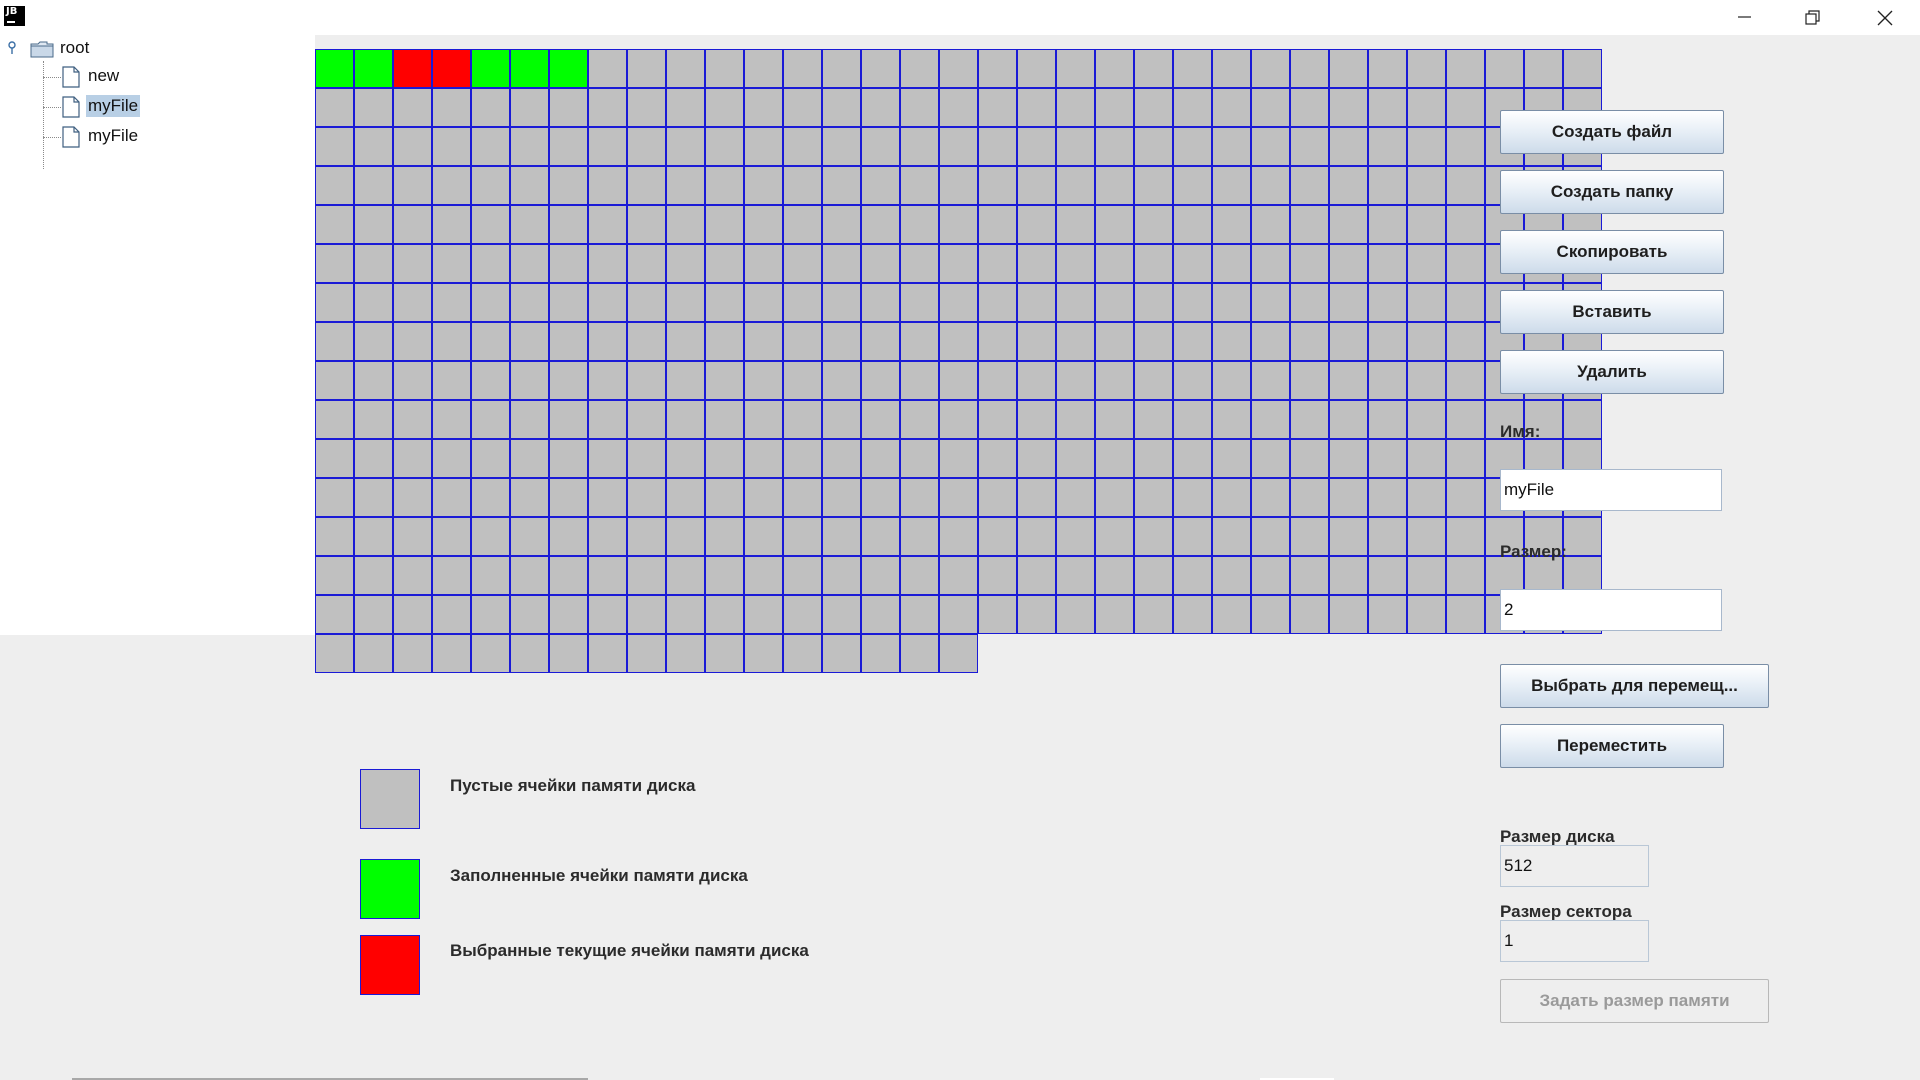 This screenshot has width=1920, height=1080. I want to click on delete-button: Удалить, so click(1612, 372).